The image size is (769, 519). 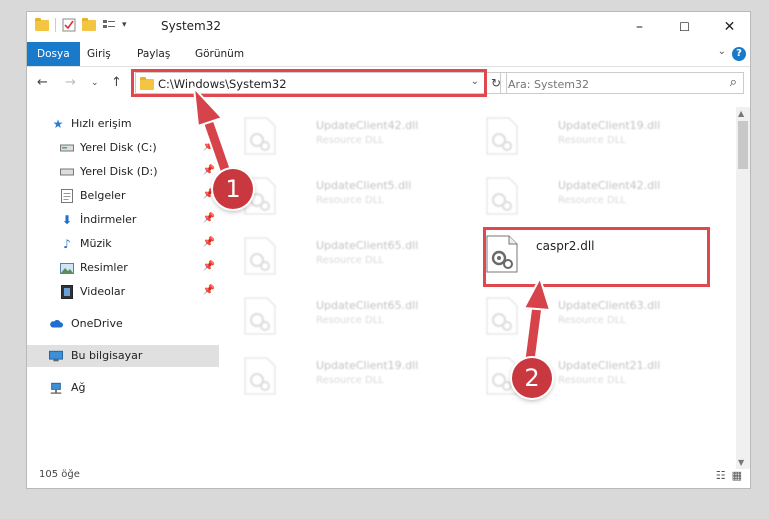 What do you see at coordinates (103, 195) in the screenshot?
I see `nav-label: Belgeler` at bounding box center [103, 195].